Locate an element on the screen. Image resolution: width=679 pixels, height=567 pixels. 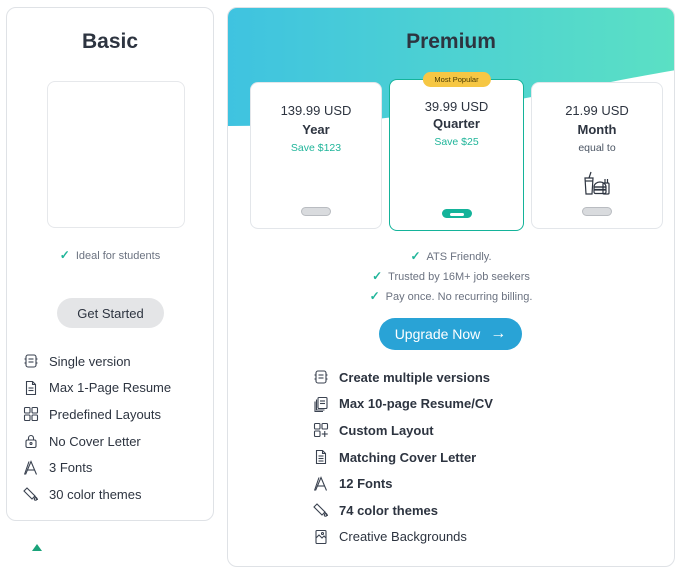
plan-period: Quarter is located at coordinates (456, 123).